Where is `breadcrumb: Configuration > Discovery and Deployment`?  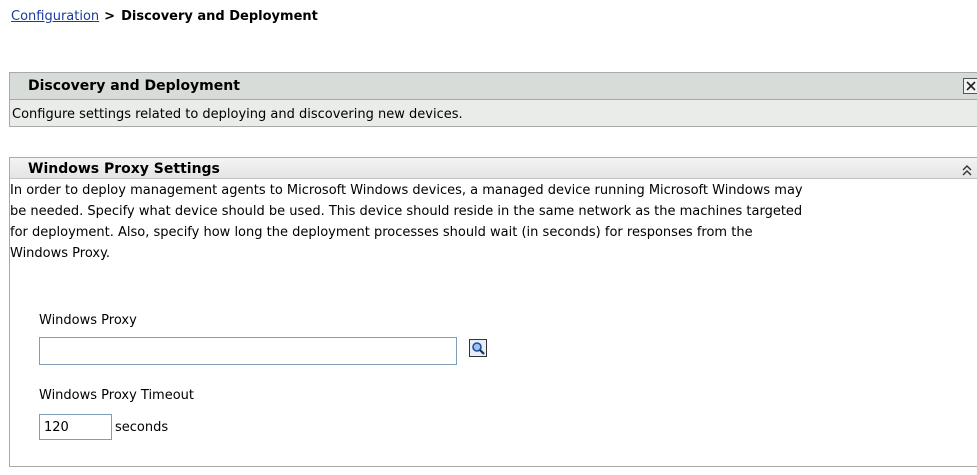 breadcrumb: Configuration > Discovery and Deployment is located at coordinates (164, 17).